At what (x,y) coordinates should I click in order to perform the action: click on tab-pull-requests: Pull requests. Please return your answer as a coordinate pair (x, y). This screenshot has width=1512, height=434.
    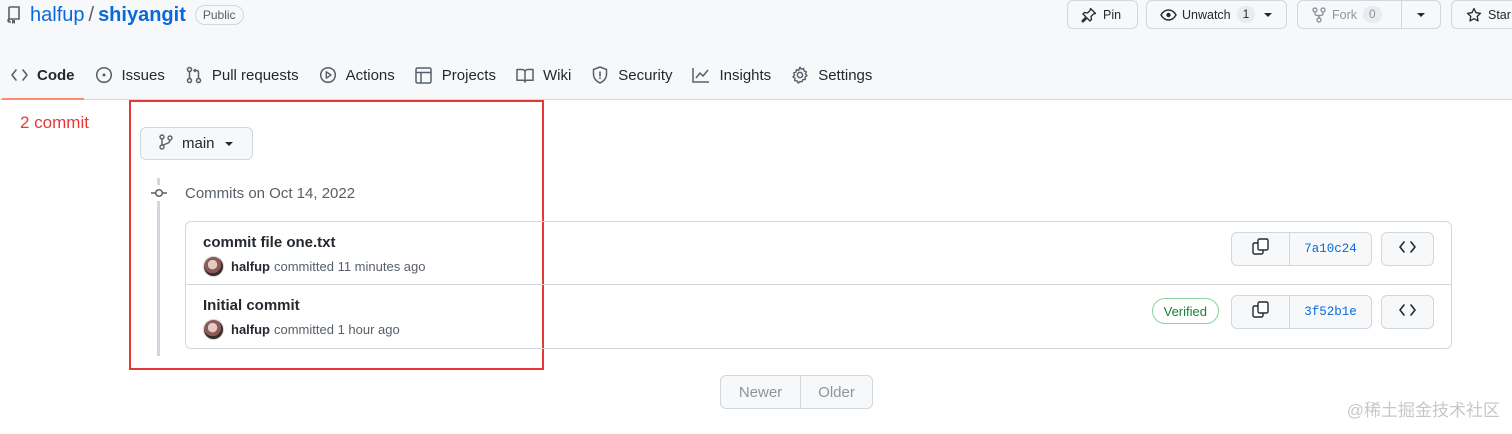
    Looking at the image, I should click on (242, 77).